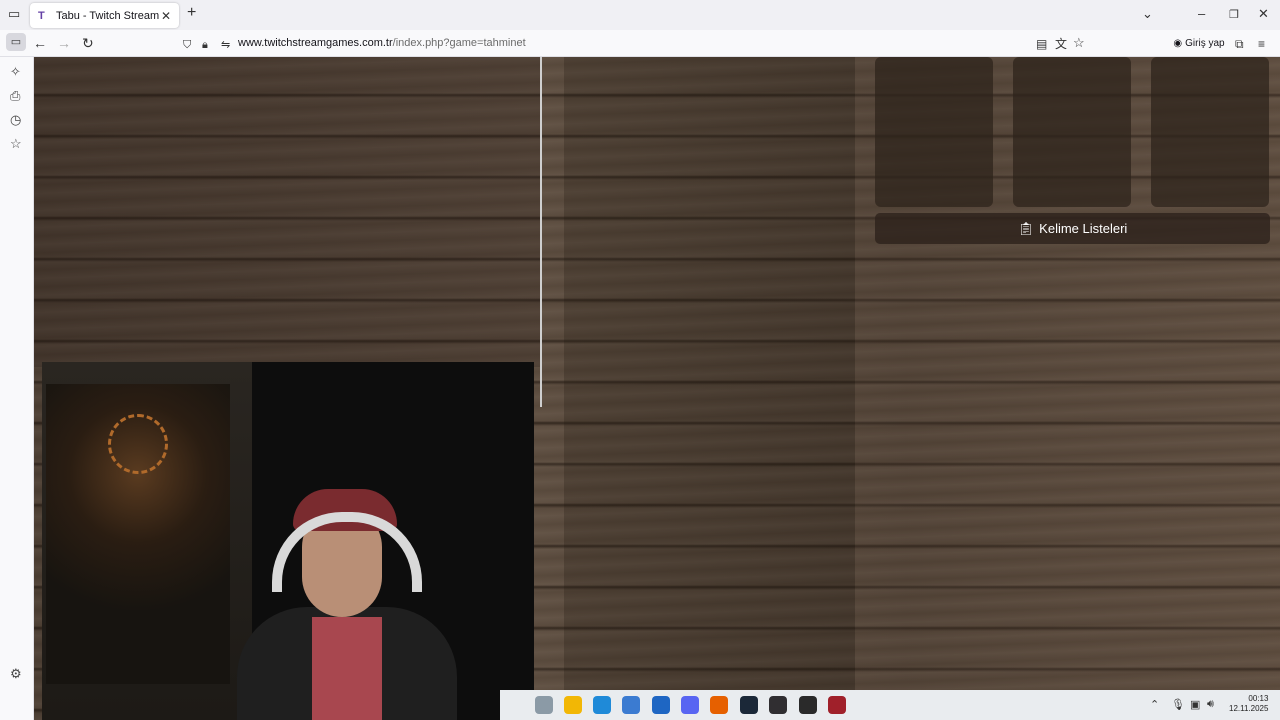  I want to click on url-path: /index.php?game=tahminet, so click(459, 43).